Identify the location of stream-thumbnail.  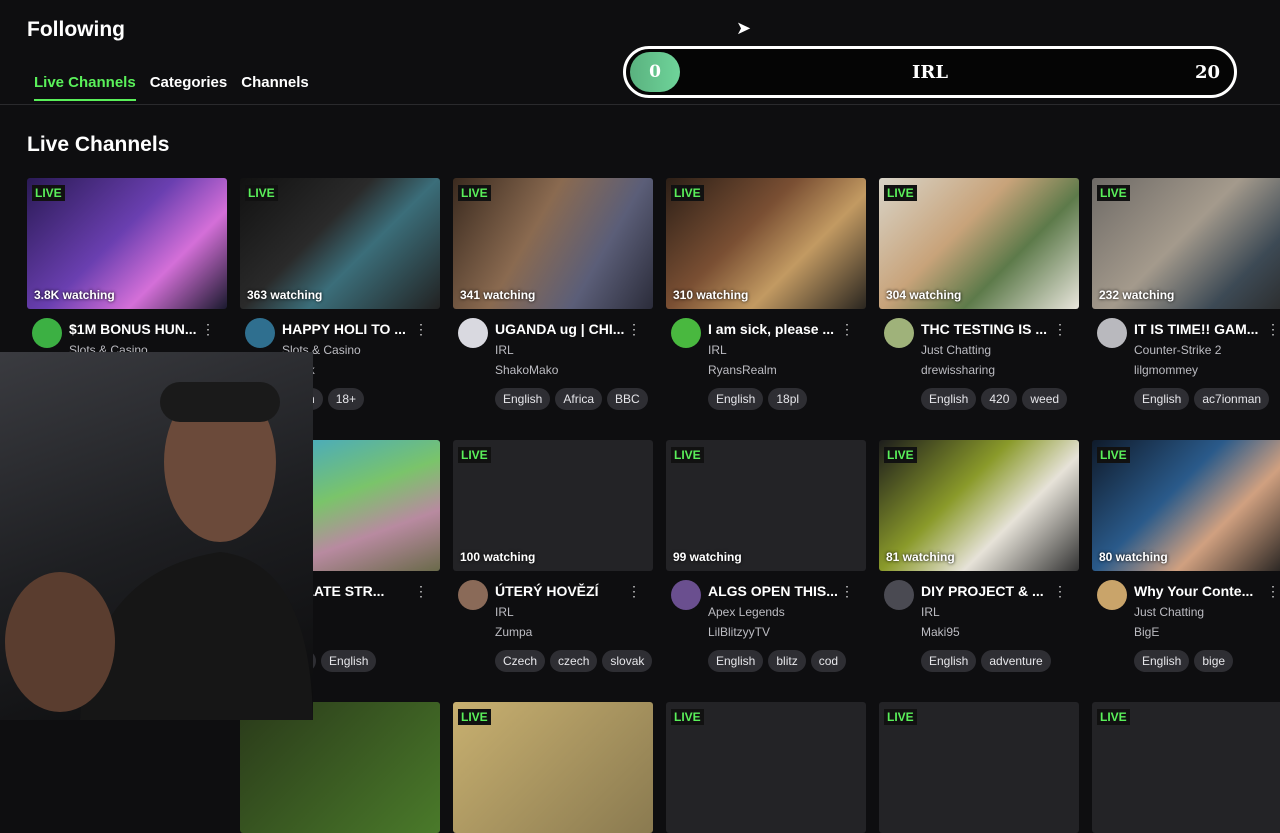
(340, 767).